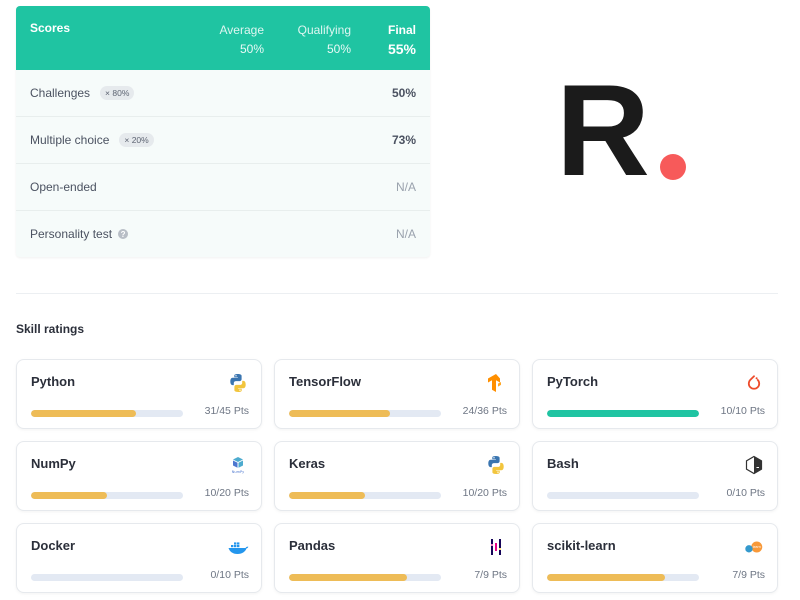 The image size is (800, 600). What do you see at coordinates (50, 329) in the screenshot?
I see `skill-ratings-title: Skill ratings` at bounding box center [50, 329].